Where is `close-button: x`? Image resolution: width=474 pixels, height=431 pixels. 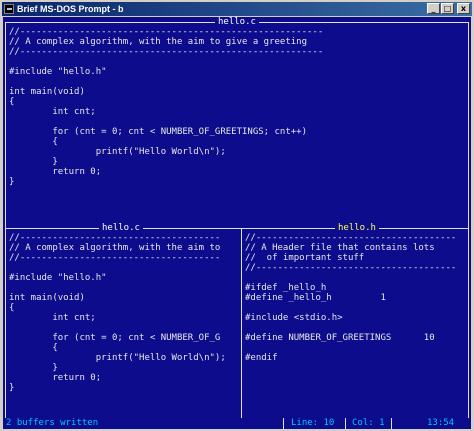
close-button: x is located at coordinates (463, 8).